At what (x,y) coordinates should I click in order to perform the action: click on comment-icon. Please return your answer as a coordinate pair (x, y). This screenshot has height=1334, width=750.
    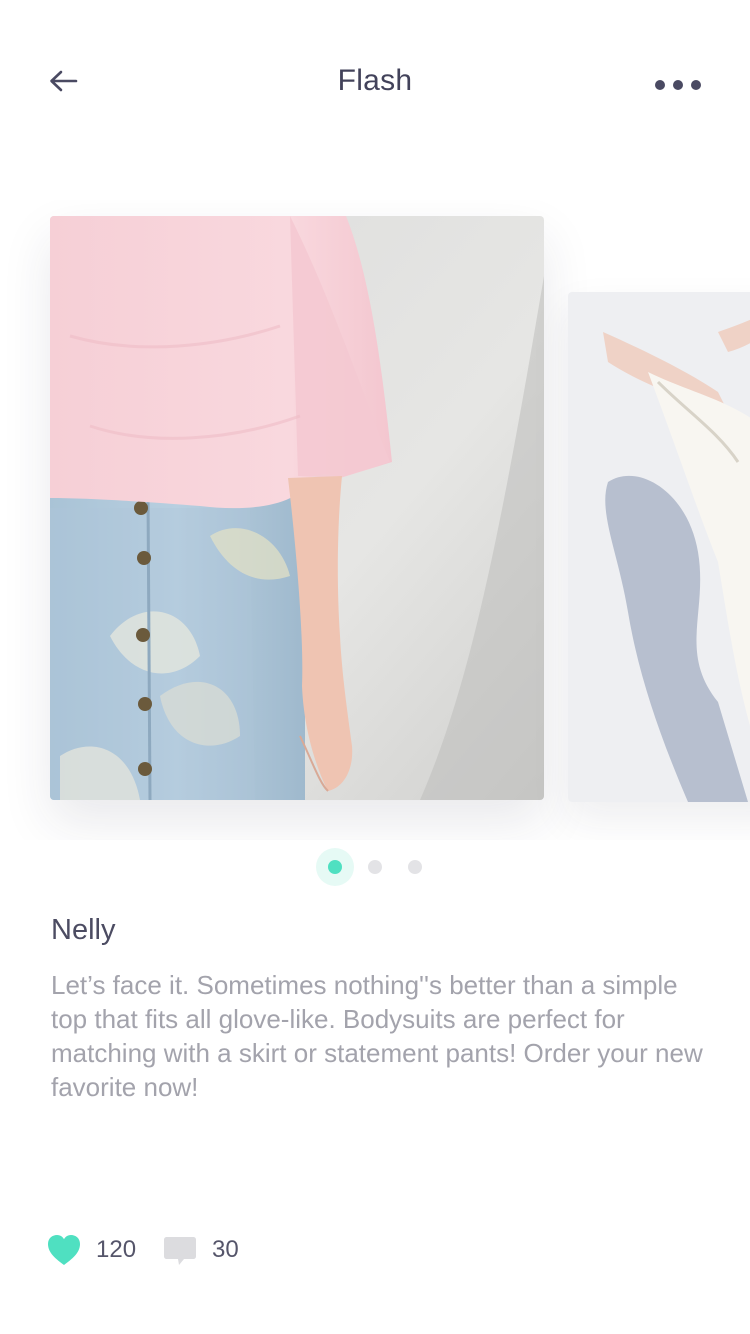
    Looking at the image, I should click on (180, 1251).